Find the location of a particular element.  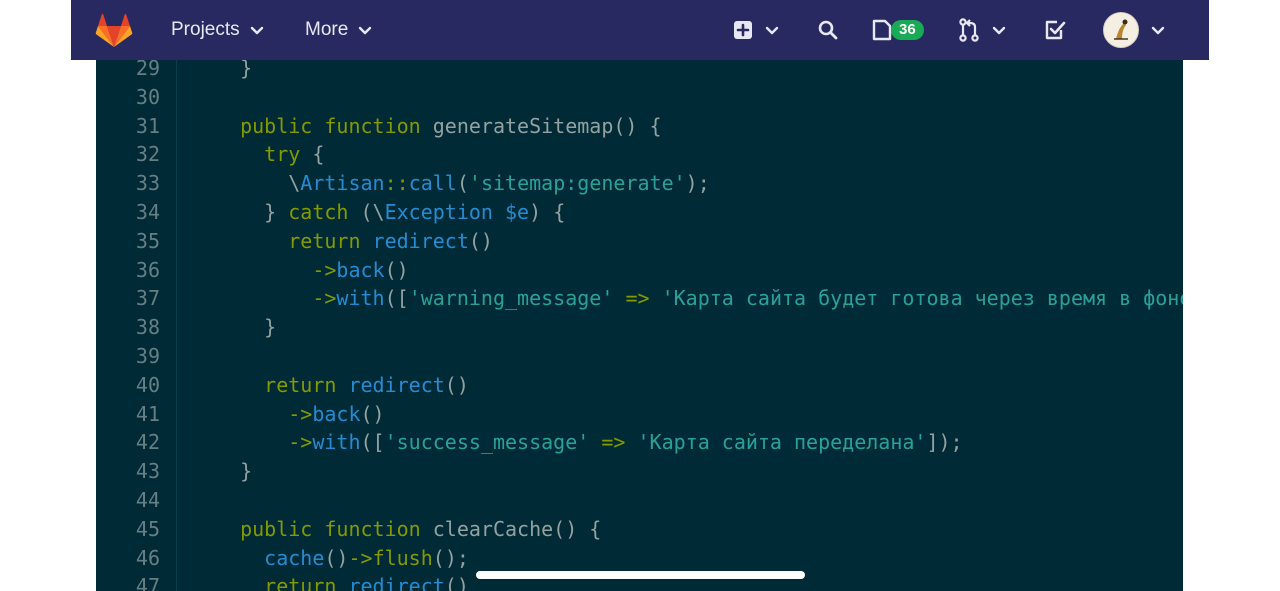

code-token: cache is located at coordinates (270, 557).